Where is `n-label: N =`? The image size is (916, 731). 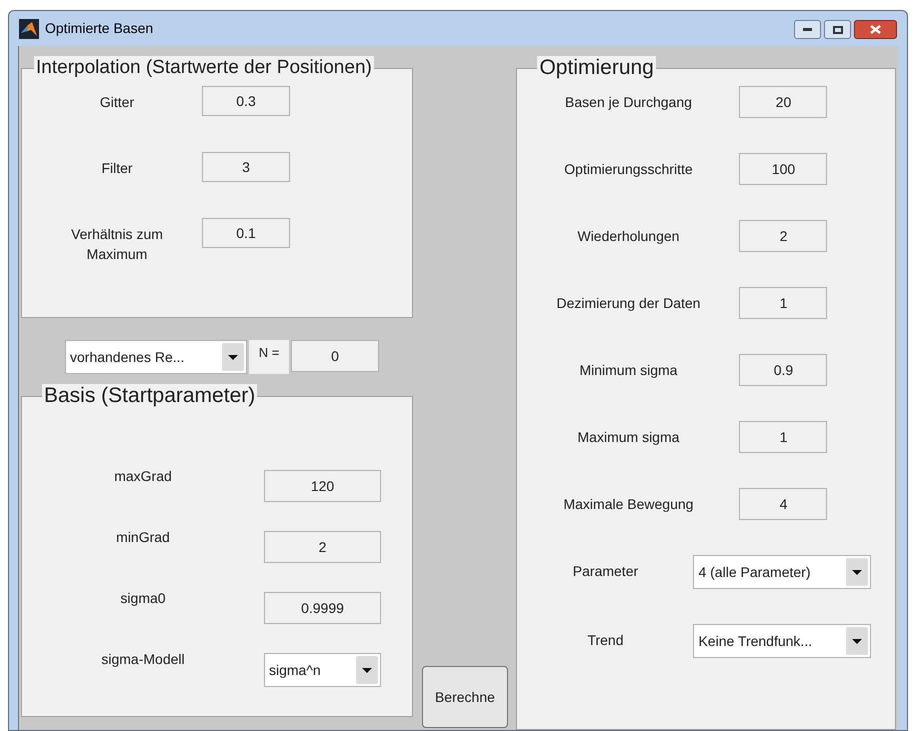
n-label: N = is located at coordinates (269, 353).